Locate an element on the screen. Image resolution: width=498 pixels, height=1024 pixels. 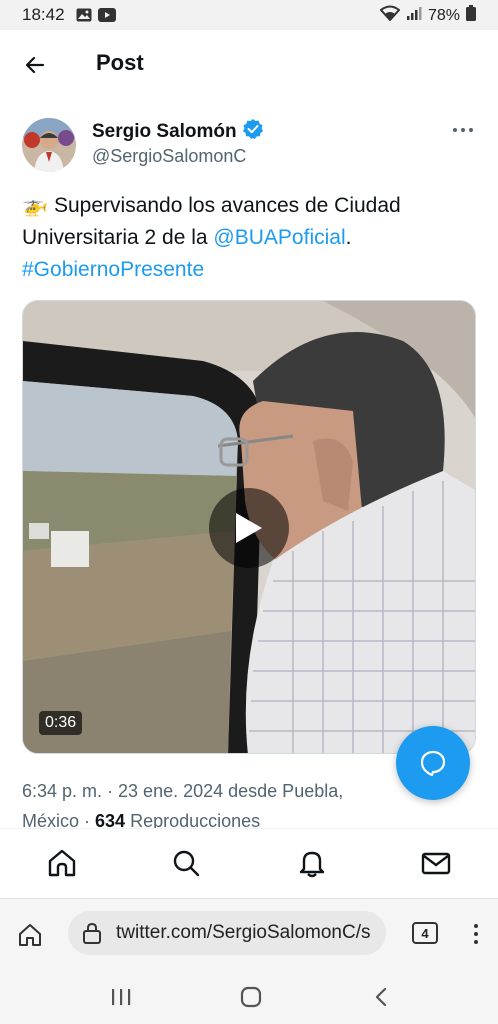
home-icon is located at coordinates (62, 863).